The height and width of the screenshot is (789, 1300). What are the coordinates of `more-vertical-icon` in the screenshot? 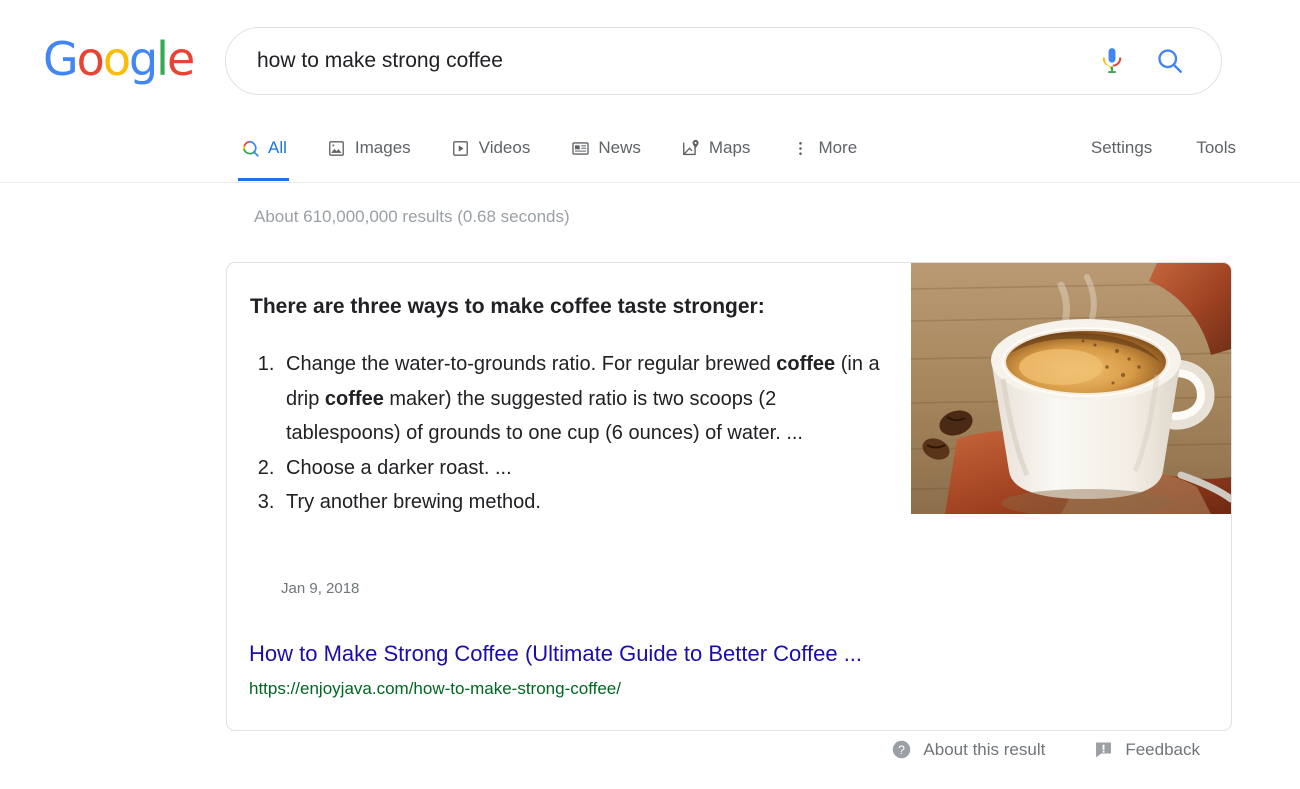 It's located at (800, 148).